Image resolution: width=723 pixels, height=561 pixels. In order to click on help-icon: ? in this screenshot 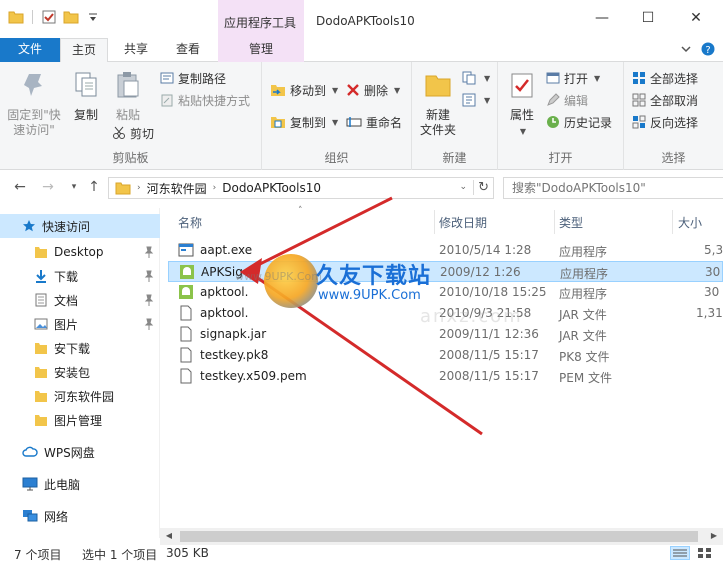, I will do `click(708, 49)`.